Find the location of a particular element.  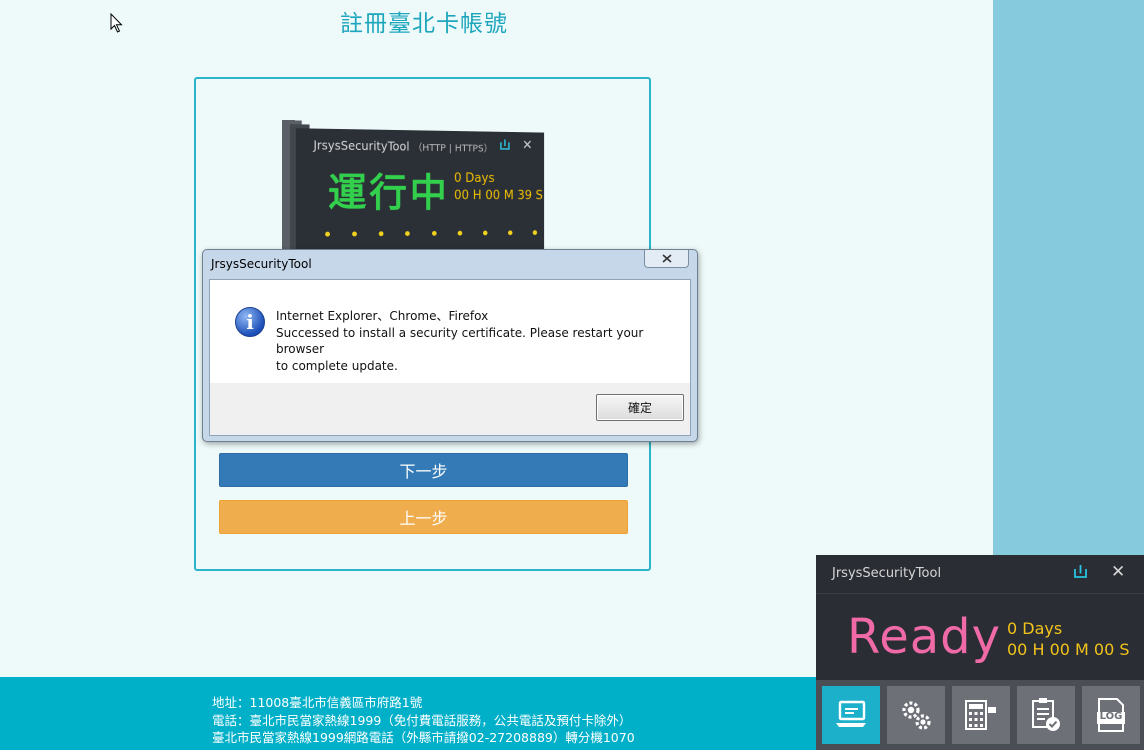

widget-title: JrsysSecurityTool is located at coordinates (887, 573).